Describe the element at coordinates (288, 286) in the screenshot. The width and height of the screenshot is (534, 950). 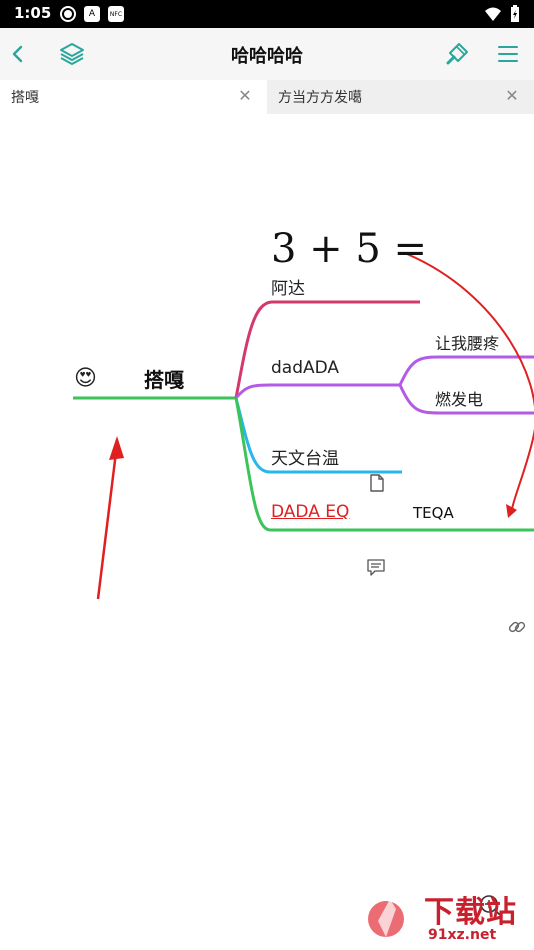
I see `topic-ada: 阿达` at that location.